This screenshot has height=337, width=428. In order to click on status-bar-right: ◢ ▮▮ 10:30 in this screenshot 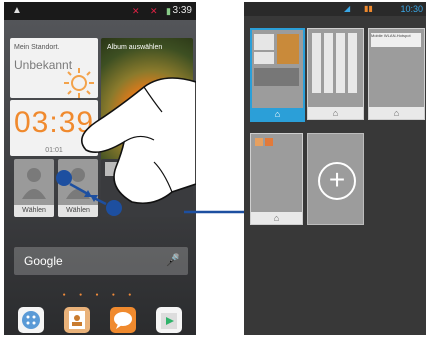, I will do `click(335, 9)`.